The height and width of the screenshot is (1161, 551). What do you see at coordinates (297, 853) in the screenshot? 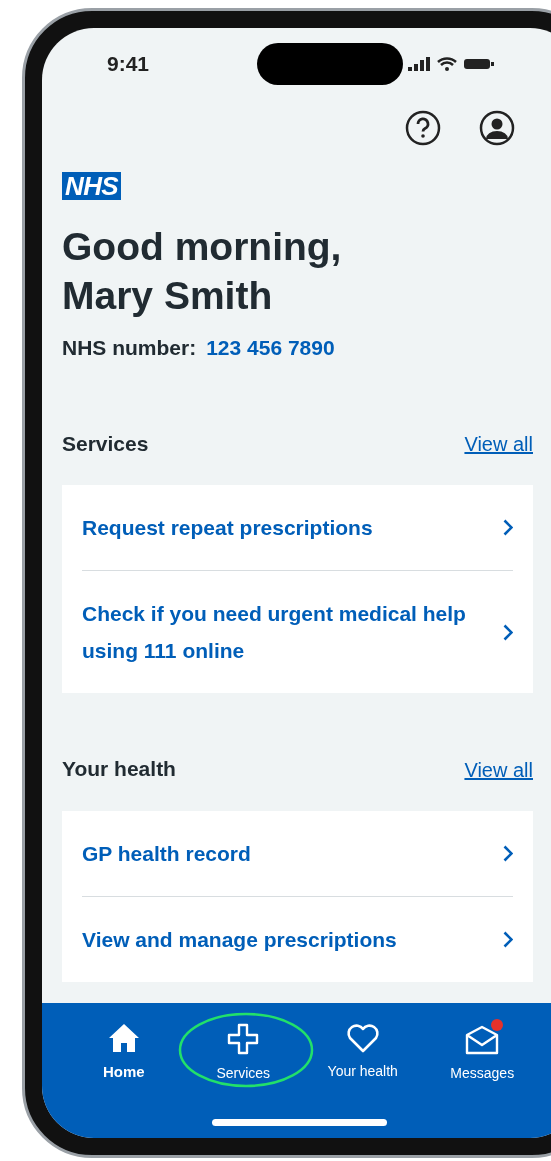
I see `card-link: GP health record` at bounding box center [297, 853].